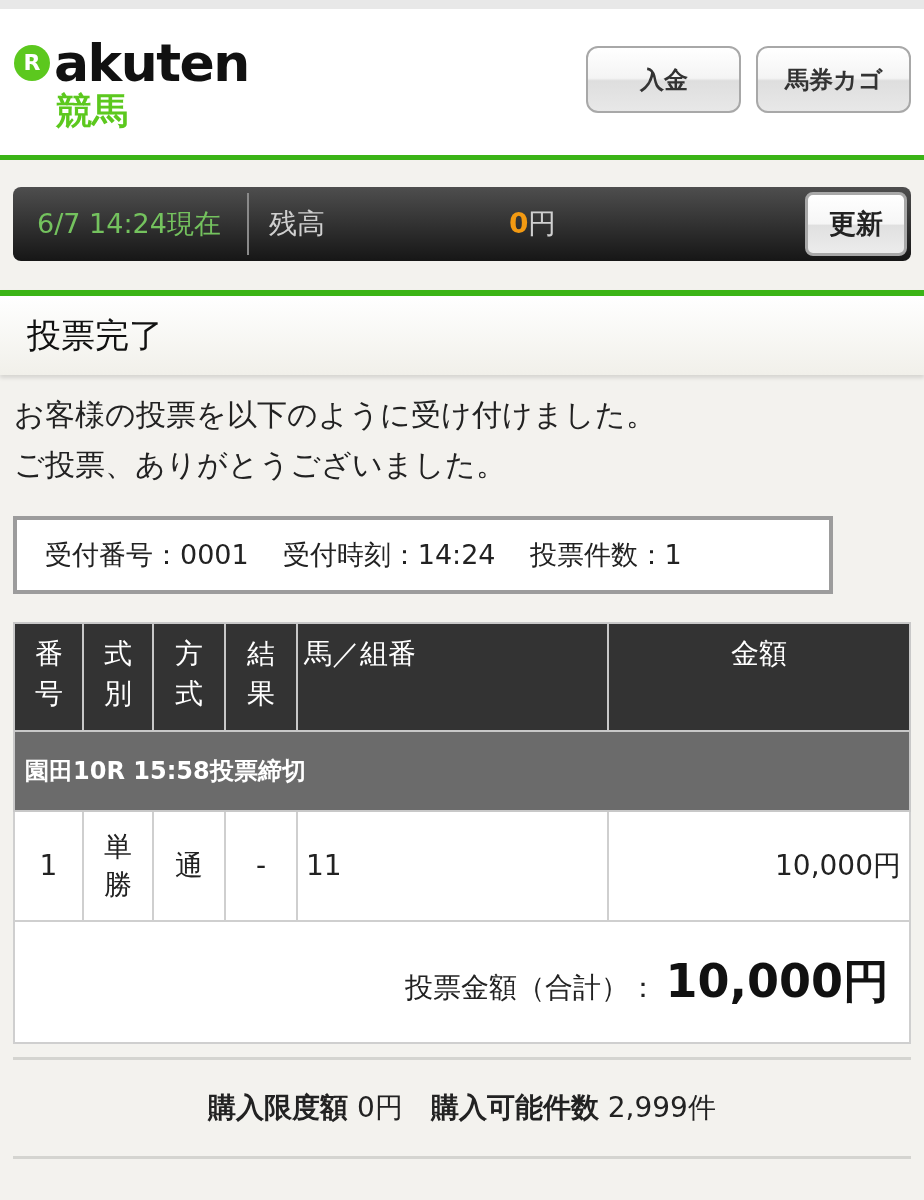  What do you see at coordinates (335, 415) in the screenshot?
I see `confirmation-message: お客様の投票を以下のように受け付けました。` at bounding box center [335, 415].